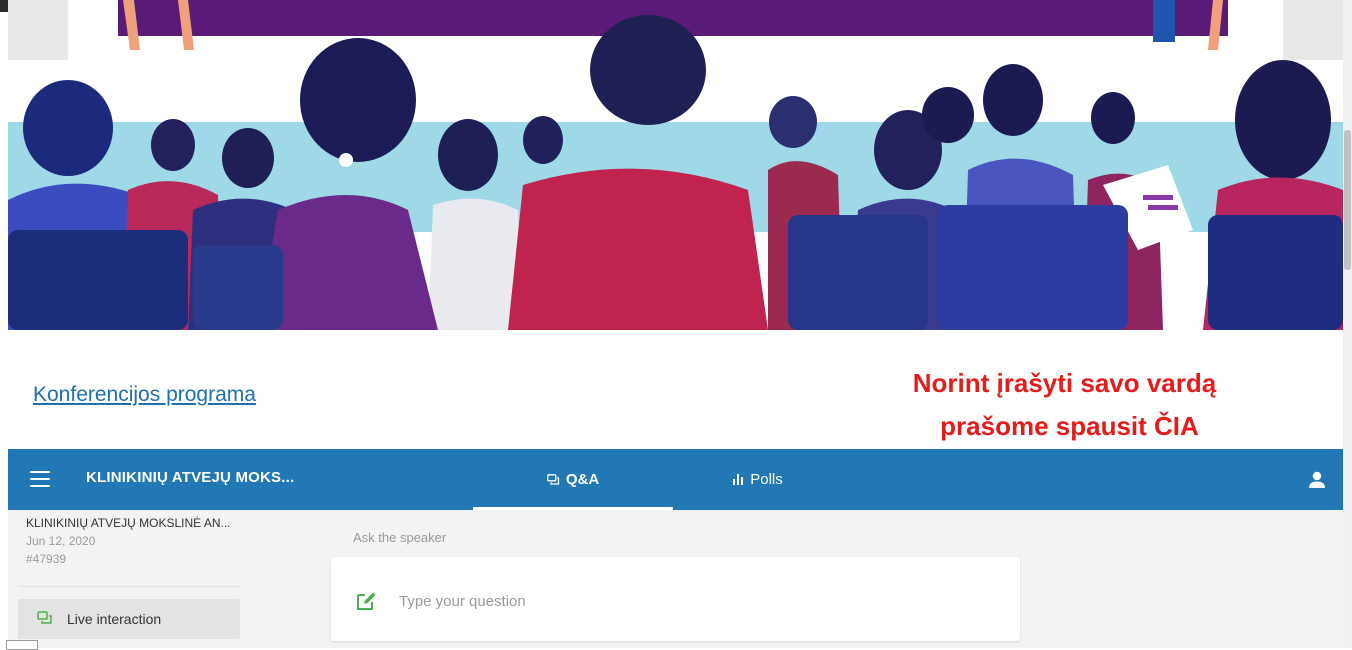 The width and height of the screenshot is (1352, 650). I want to click on sidebar-event-id: #47939, so click(46, 559).